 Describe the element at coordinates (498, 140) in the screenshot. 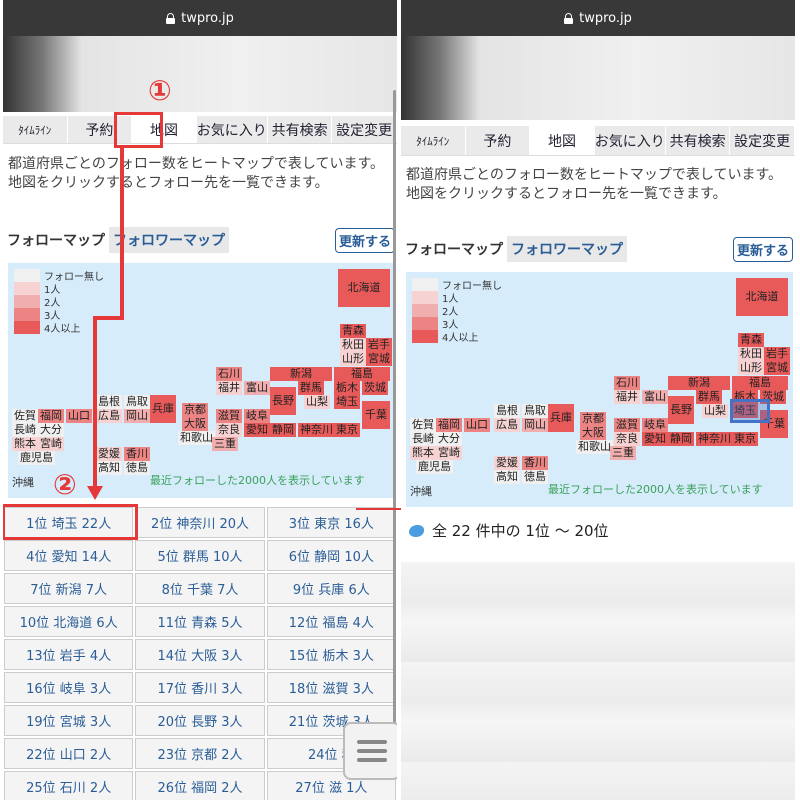

I see `tab-reservation: 予約` at that location.